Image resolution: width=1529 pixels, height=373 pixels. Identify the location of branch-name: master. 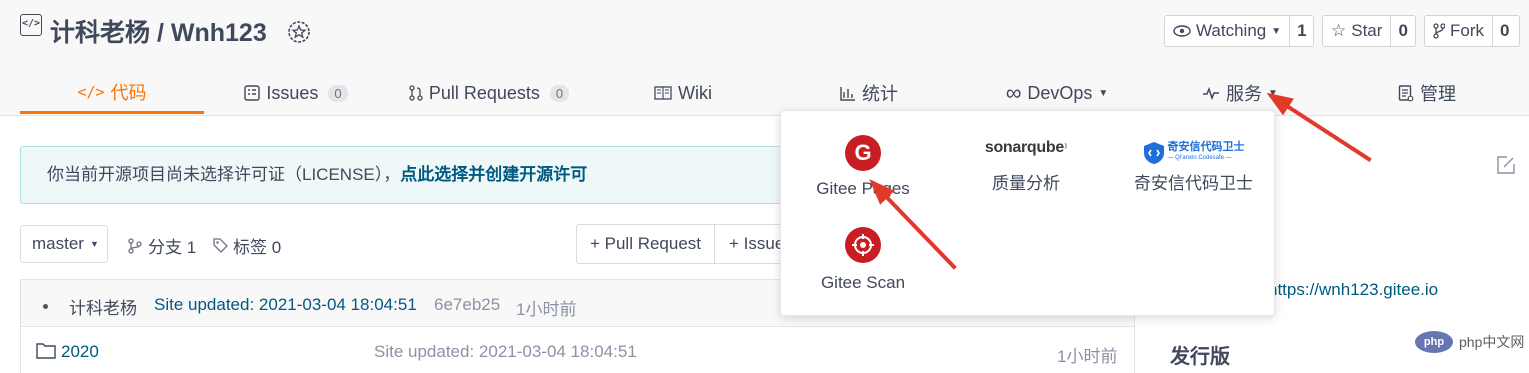
(58, 243).